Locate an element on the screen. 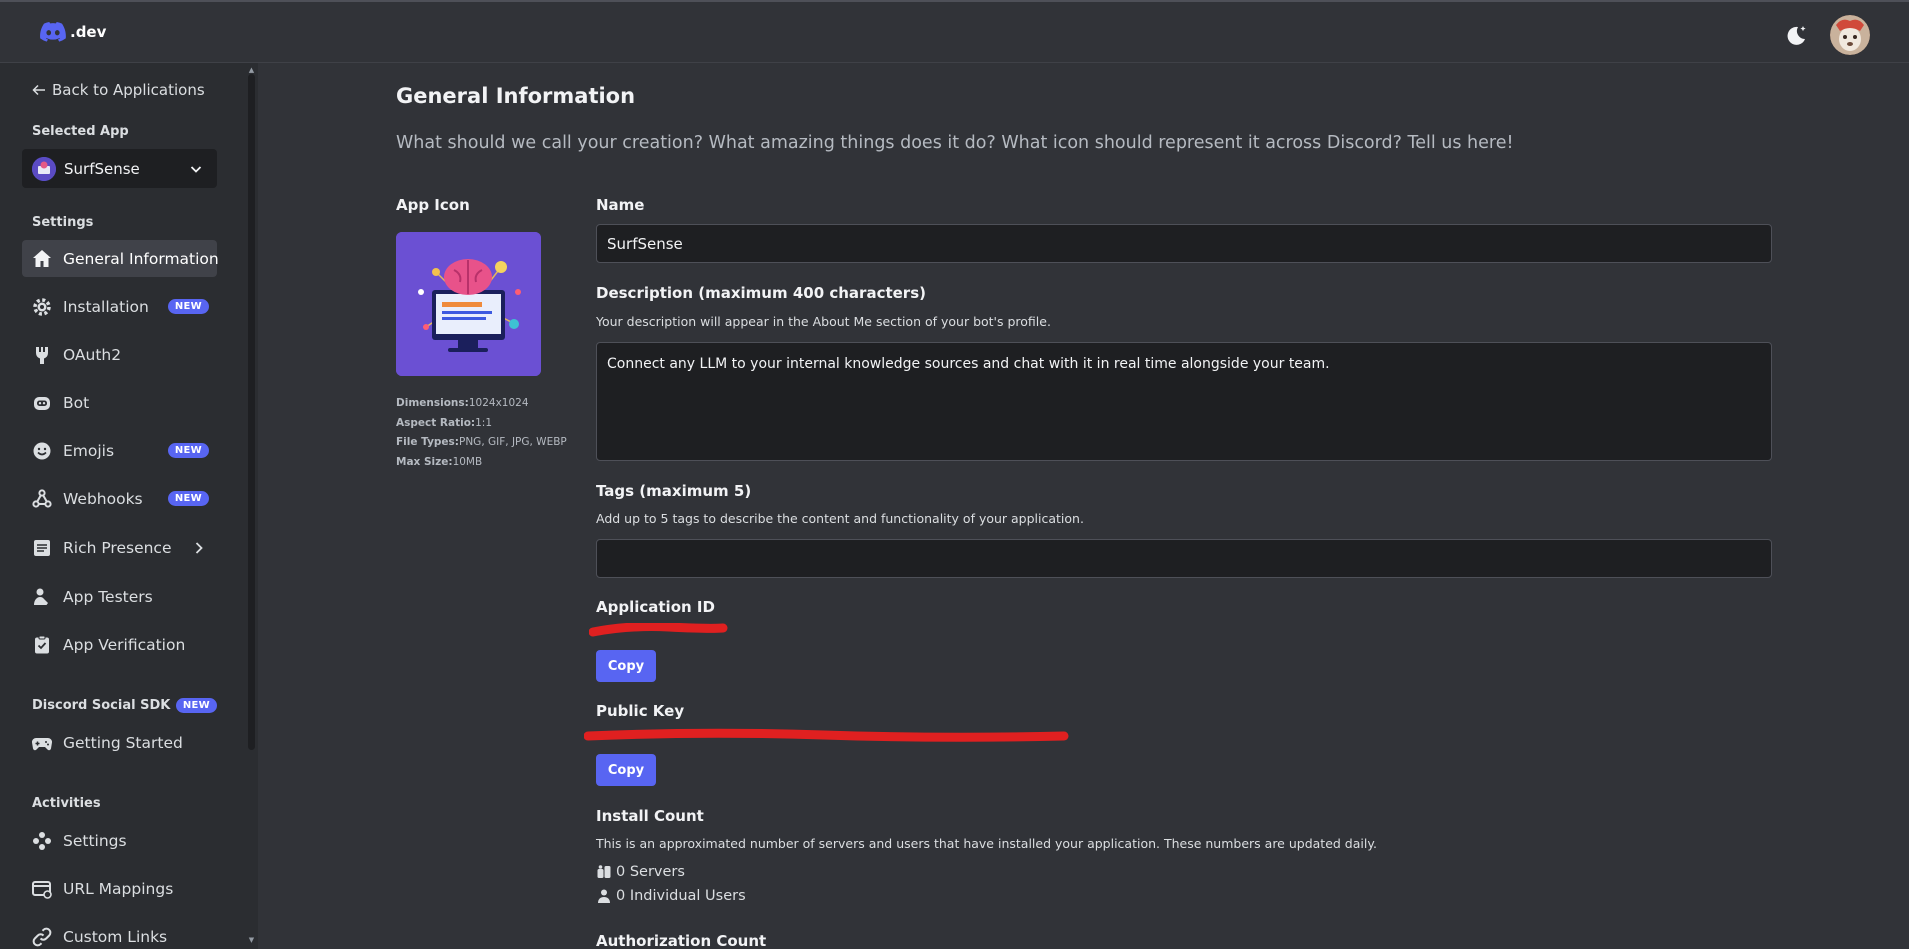 This screenshot has width=1909, height=949. app-mini-icon is located at coordinates (44, 168).